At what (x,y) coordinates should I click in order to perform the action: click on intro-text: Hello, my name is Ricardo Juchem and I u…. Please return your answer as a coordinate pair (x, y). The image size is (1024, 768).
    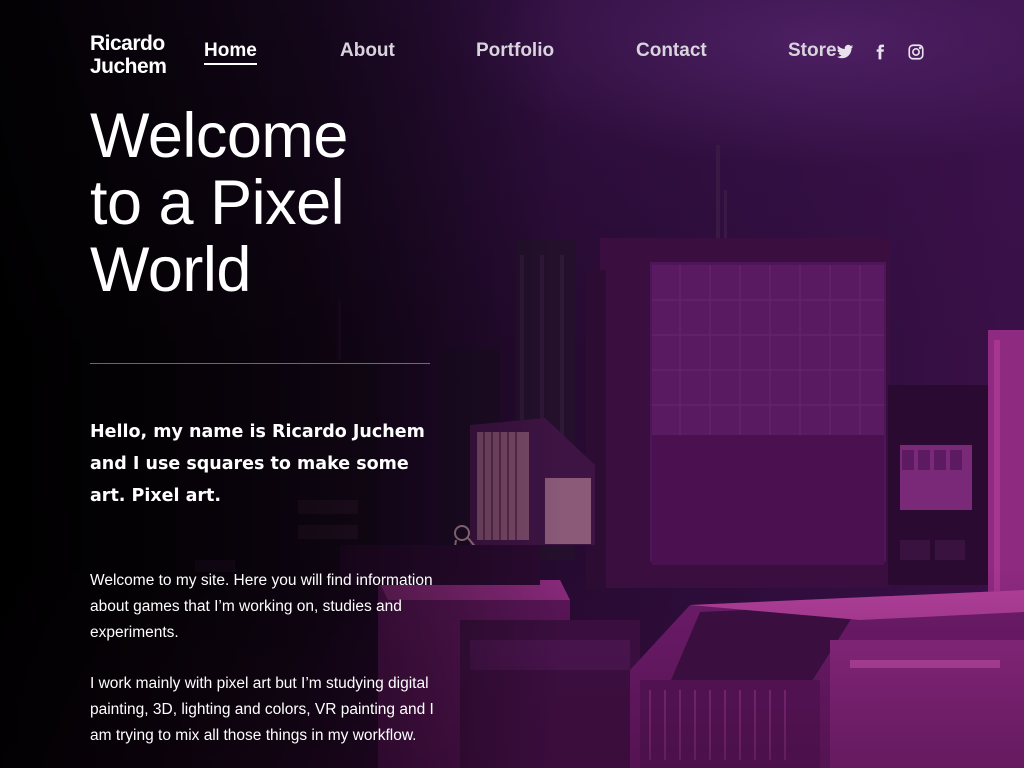
    Looking at the image, I should click on (262, 464).